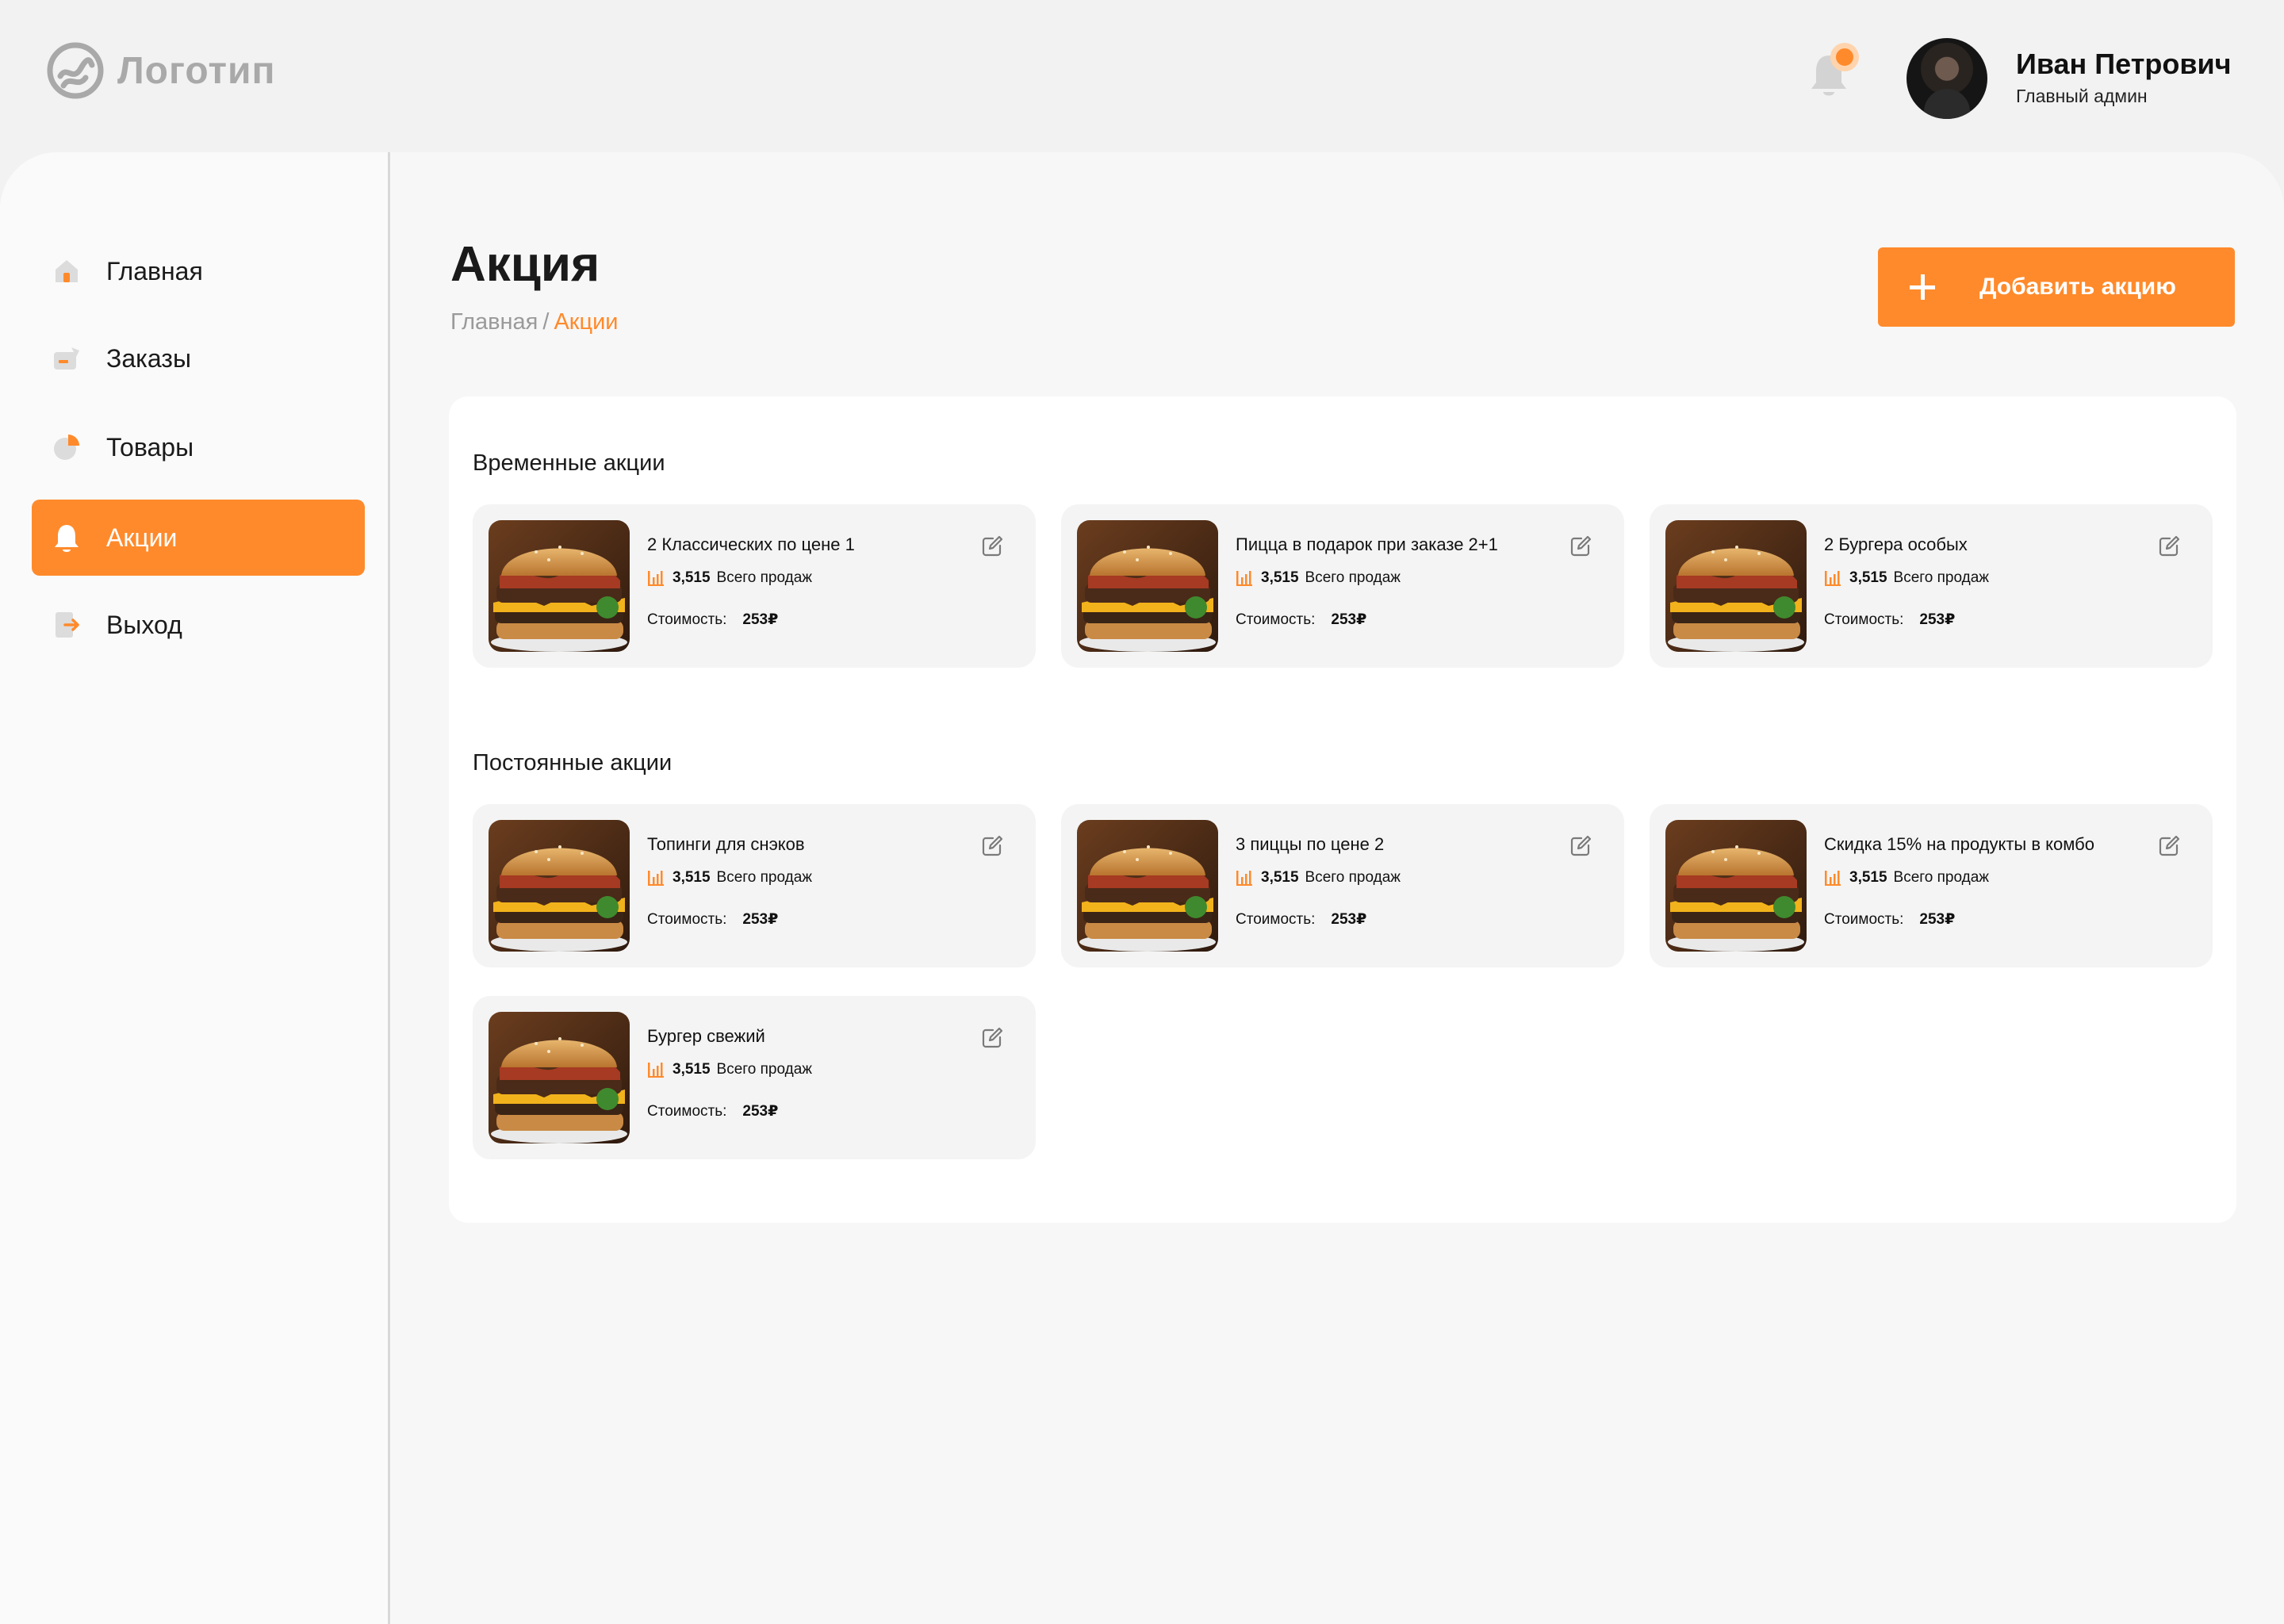  What do you see at coordinates (198, 625) in the screenshot?
I see `sidebar-item-logout: Выход` at bounding box center [198, 625].